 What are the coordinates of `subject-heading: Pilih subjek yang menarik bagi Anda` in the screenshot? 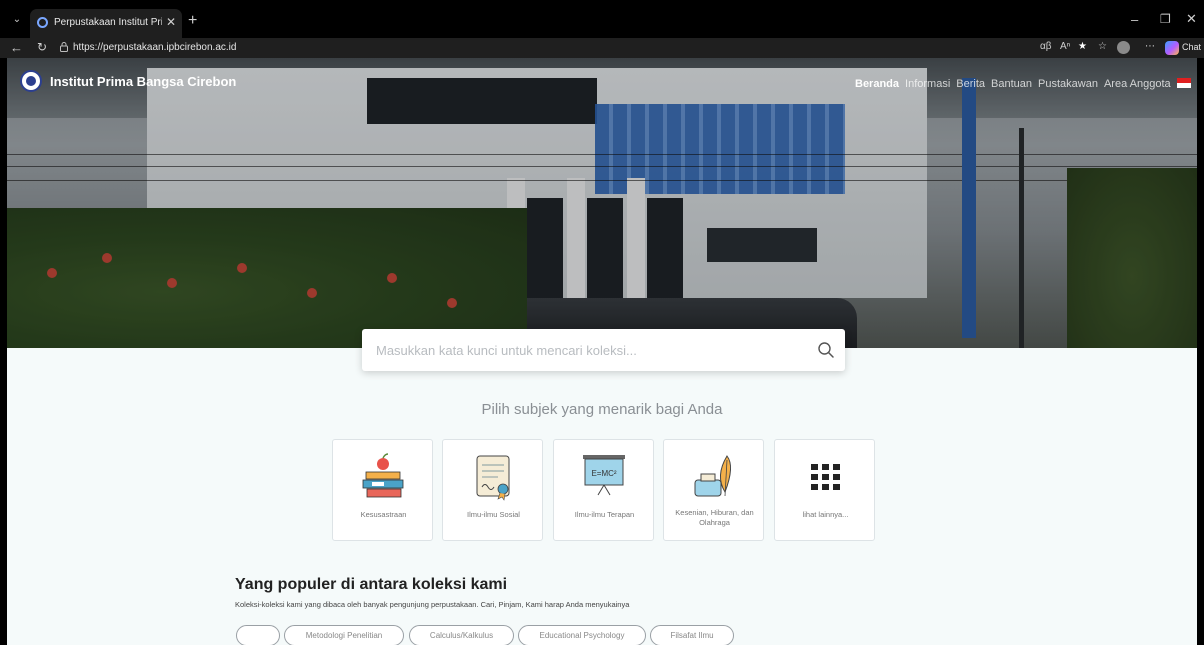 It's located at (602, 409).